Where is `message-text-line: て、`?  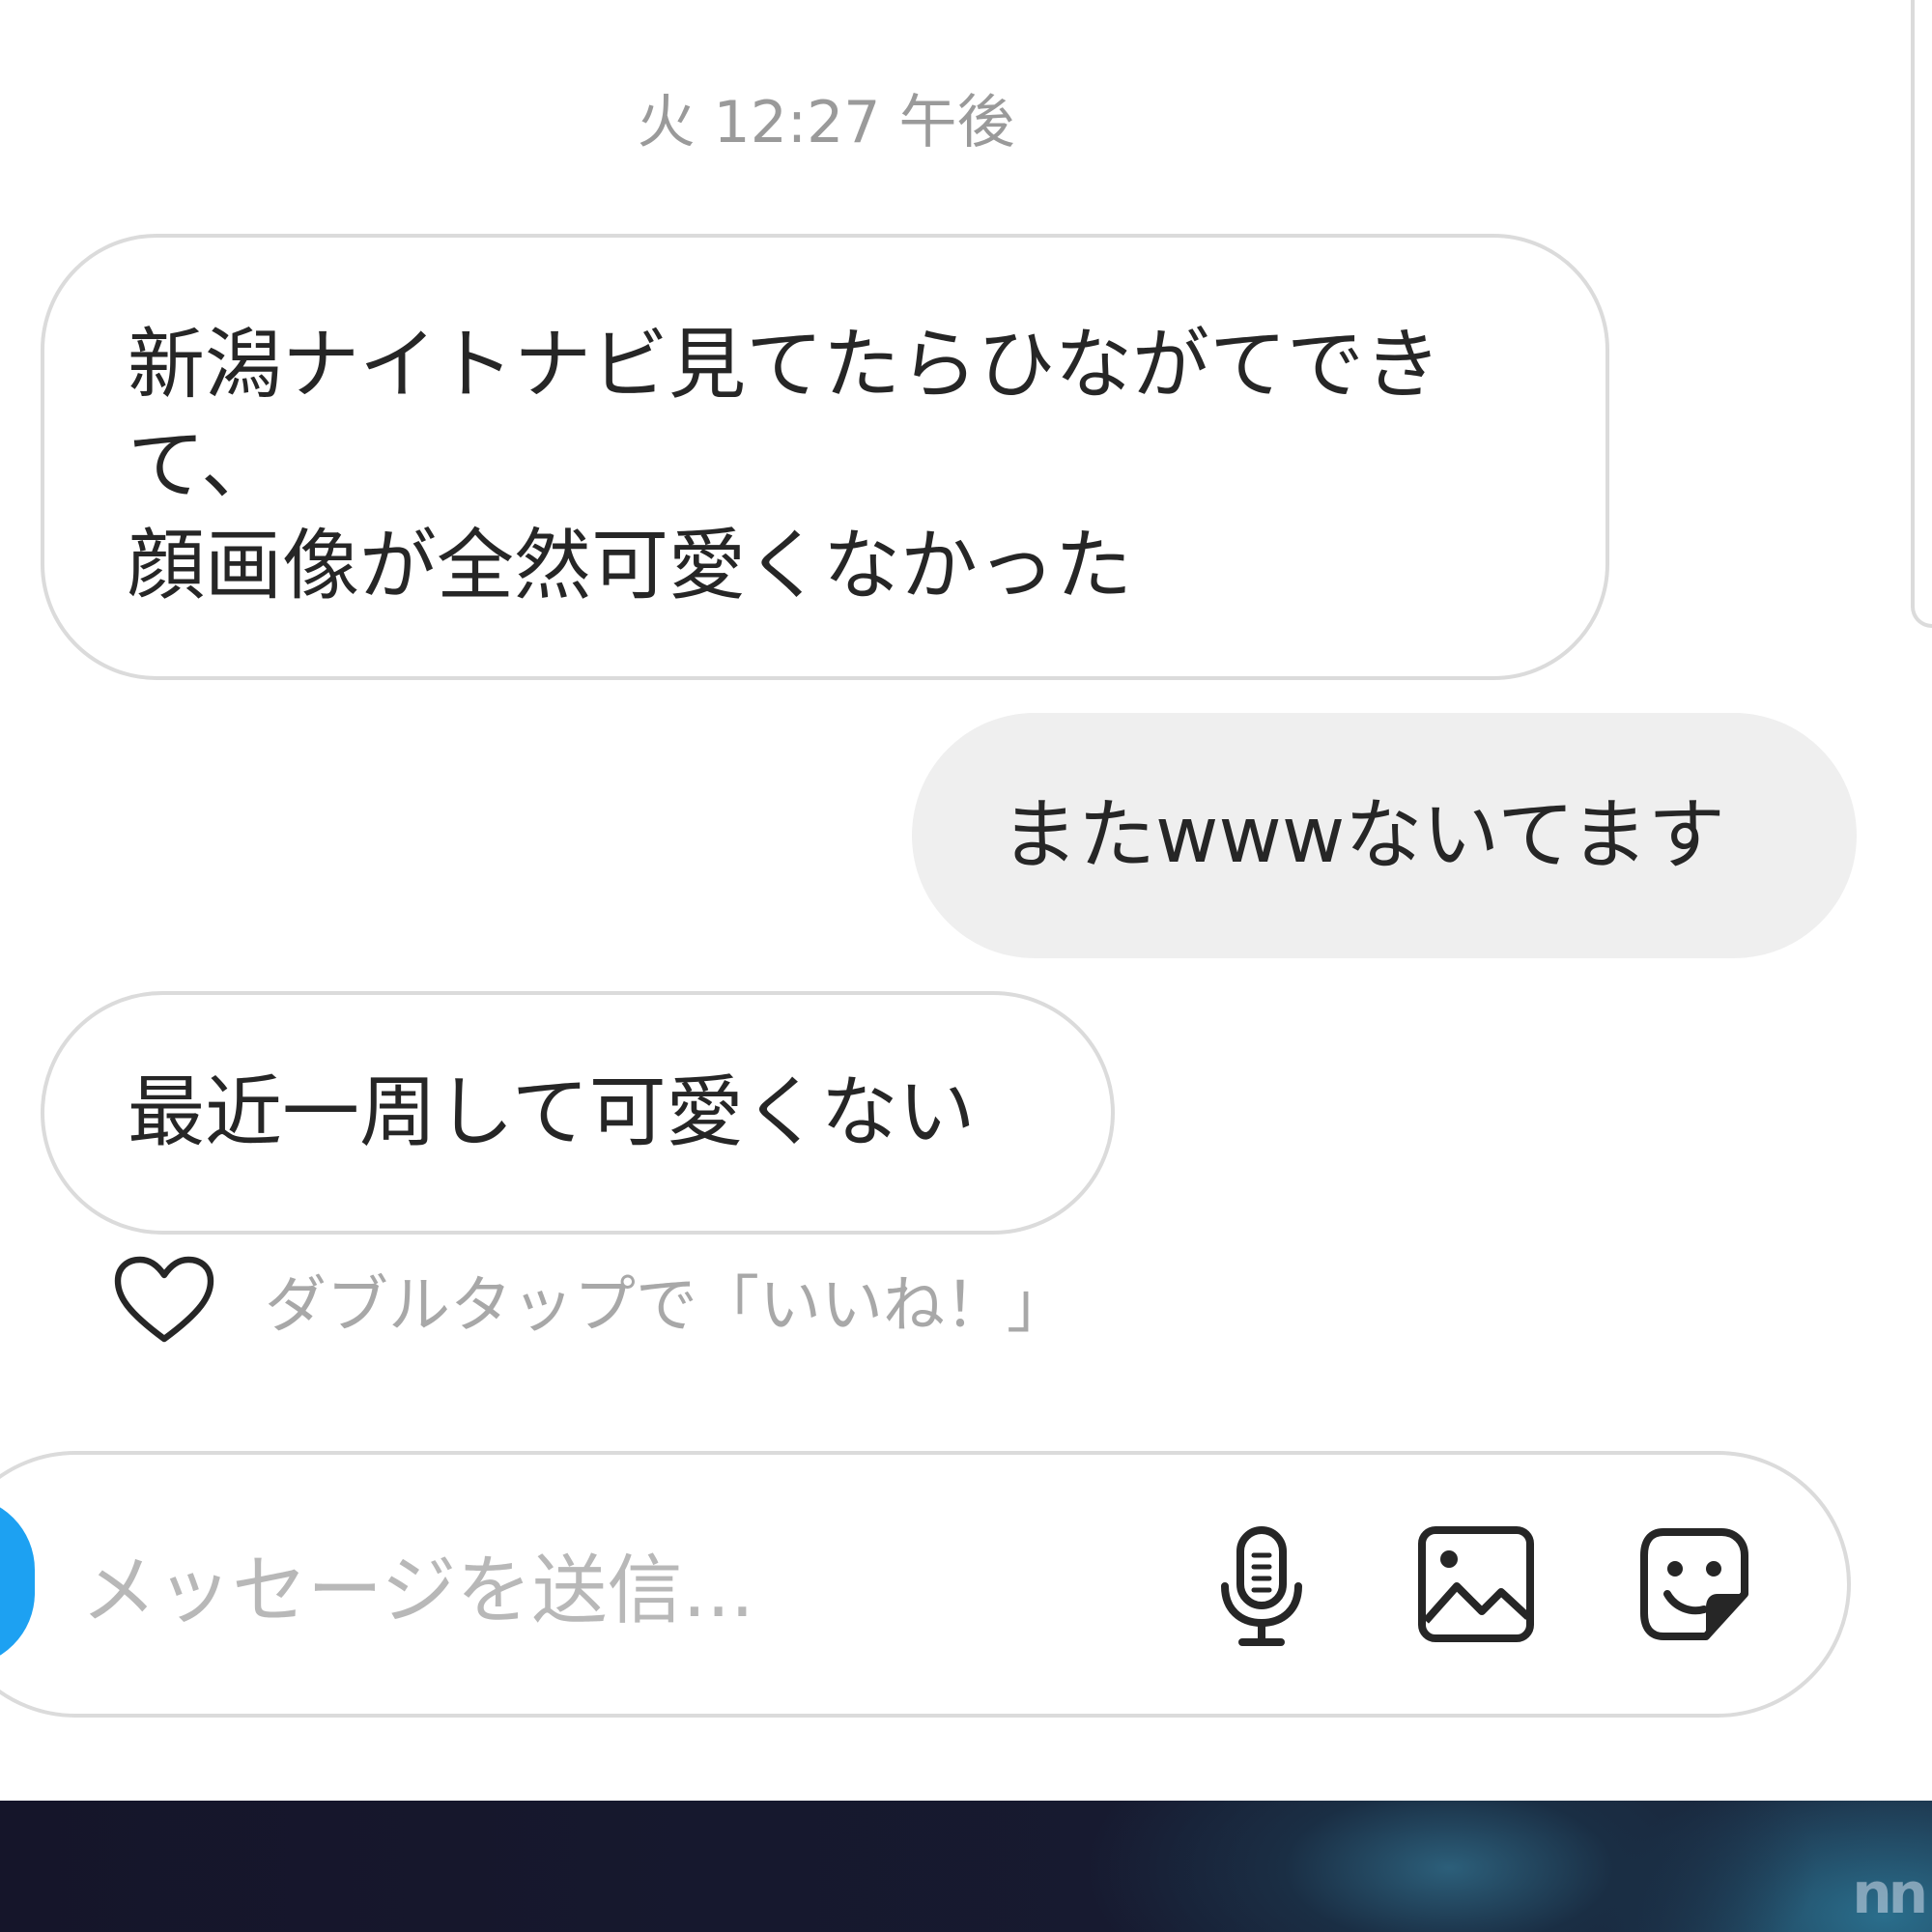 message-text-line: て、 is located at coordinates (203, 465).